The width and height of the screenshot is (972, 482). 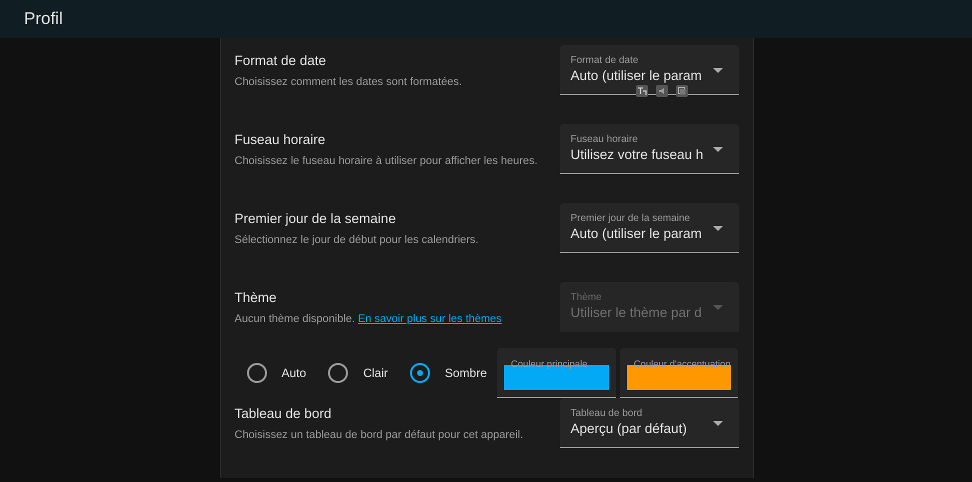 I want to click on select-field: Tableau de bord Aperçu (par défaut), so click(x=649, y=423).